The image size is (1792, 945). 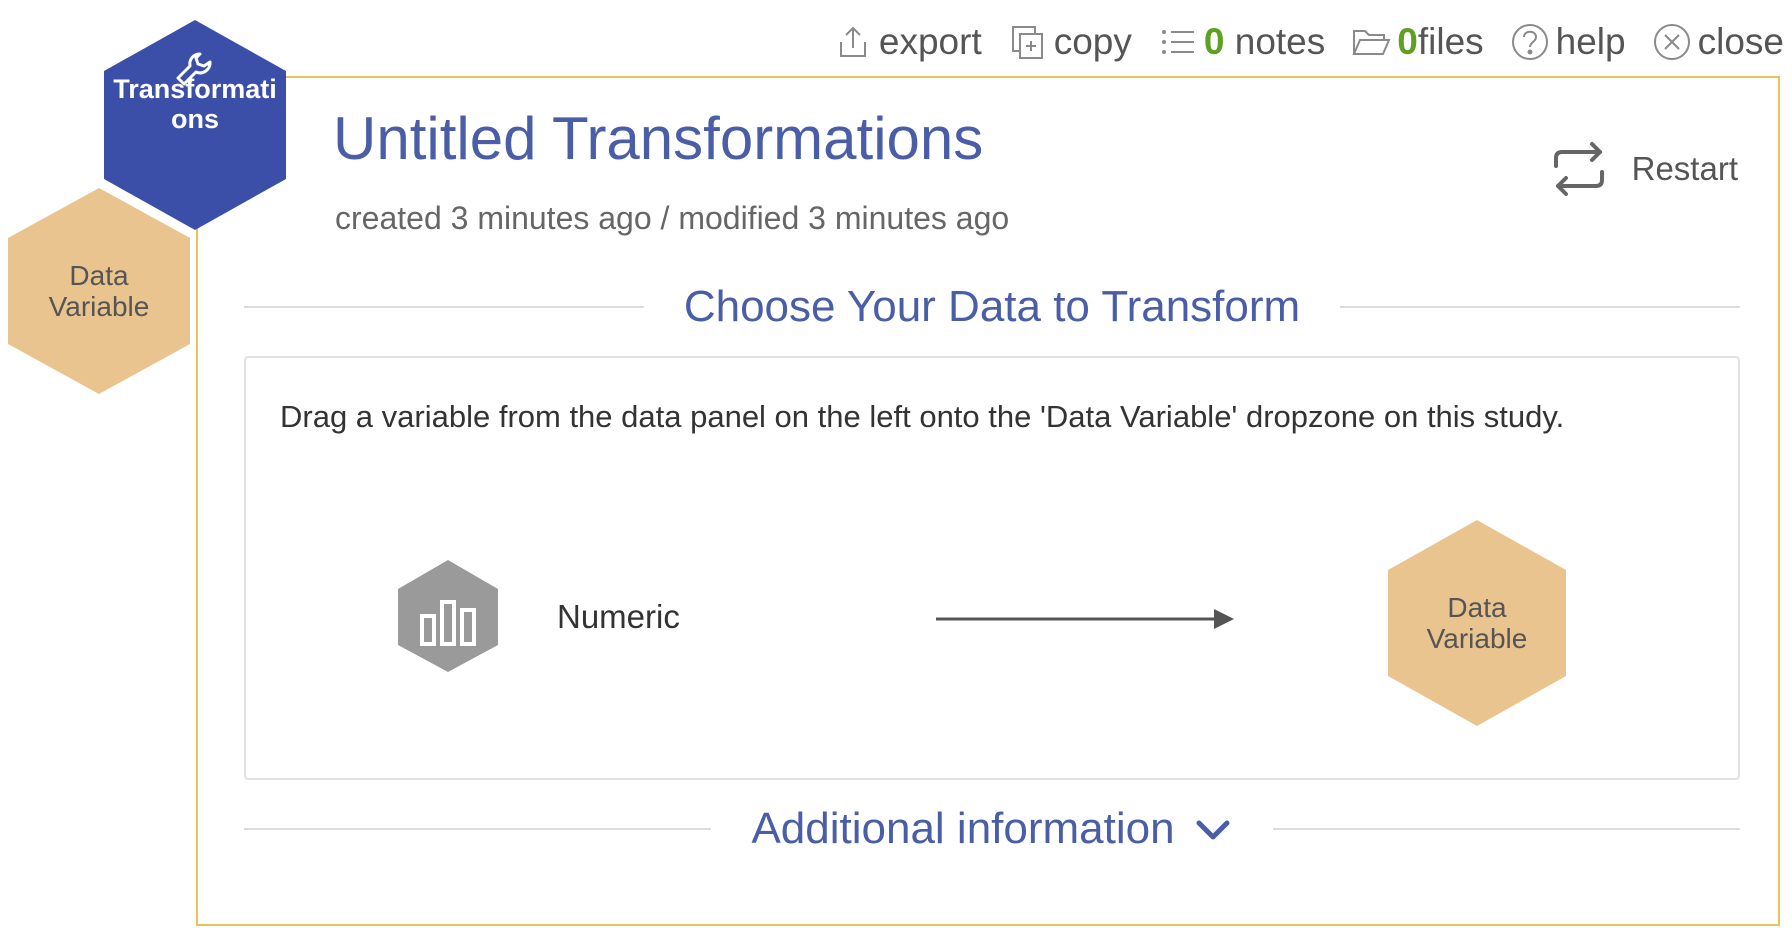 I want to click on help-label: help, so click(x=1590, y=41).